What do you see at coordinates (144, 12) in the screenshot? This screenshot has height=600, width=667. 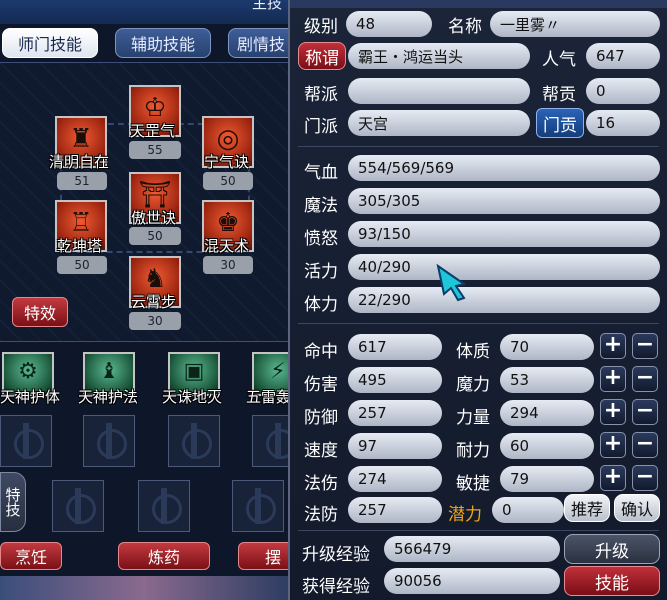 I see `window-title-bar: 主技` at bounding box center [144, 12].